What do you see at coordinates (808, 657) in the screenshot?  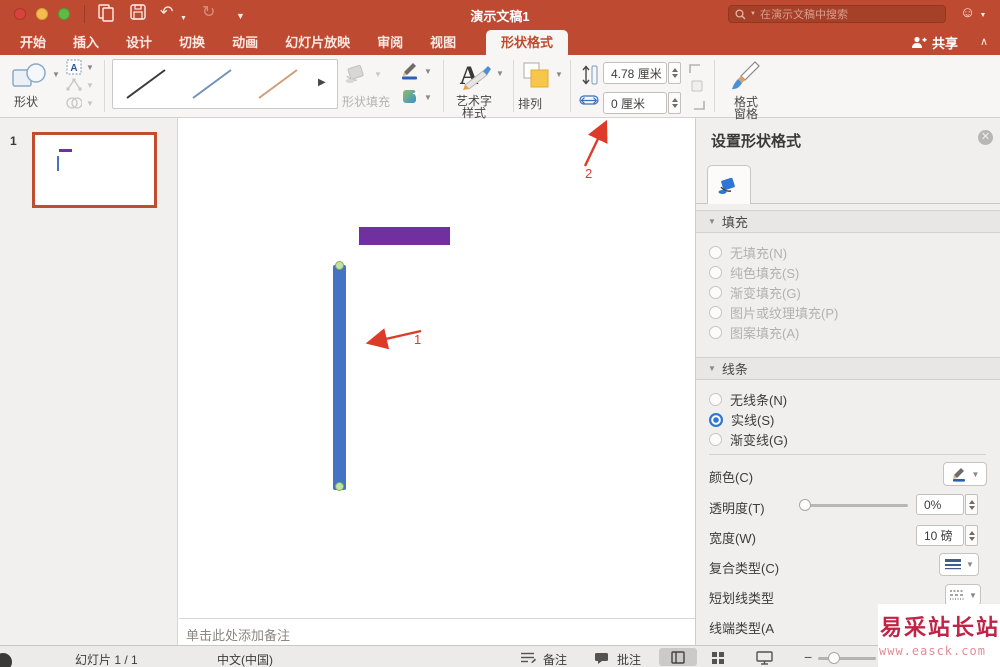 I see `zoom-out-button: −` at bounding box center [808, 657].